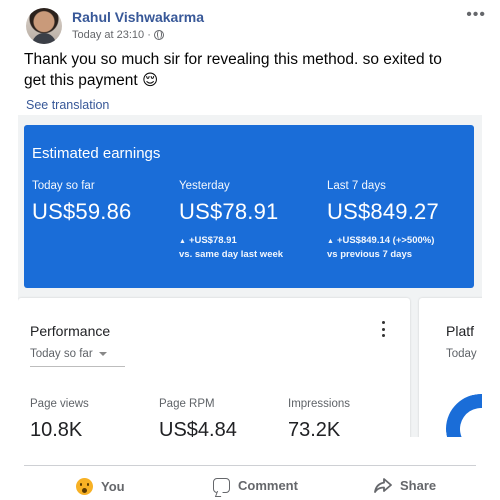 This screenshot has height=500, width=500. I want to click on globe-icon, so click(158, 35).